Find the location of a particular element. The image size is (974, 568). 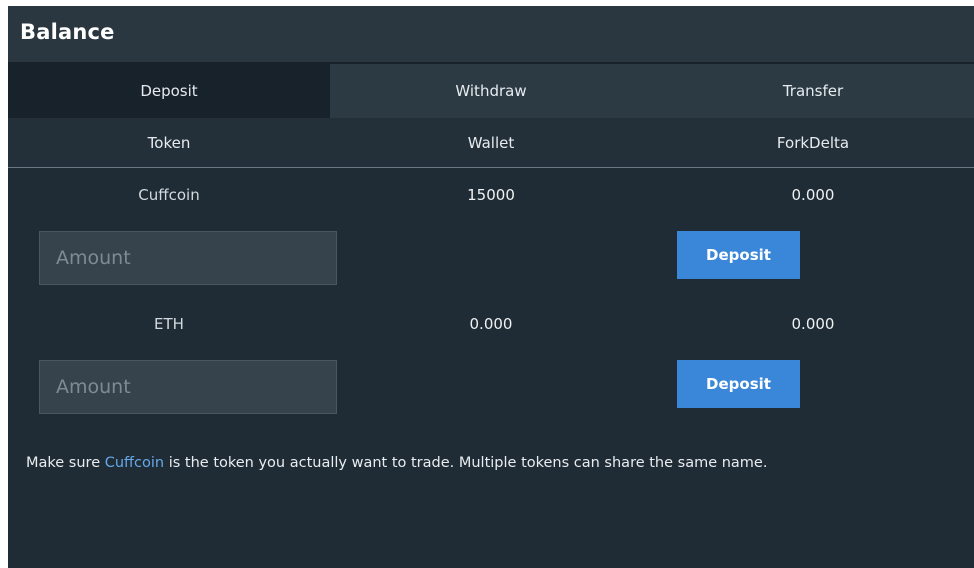

table-header: Token Wallet ForkDelta is located at coordinates (491, 143).